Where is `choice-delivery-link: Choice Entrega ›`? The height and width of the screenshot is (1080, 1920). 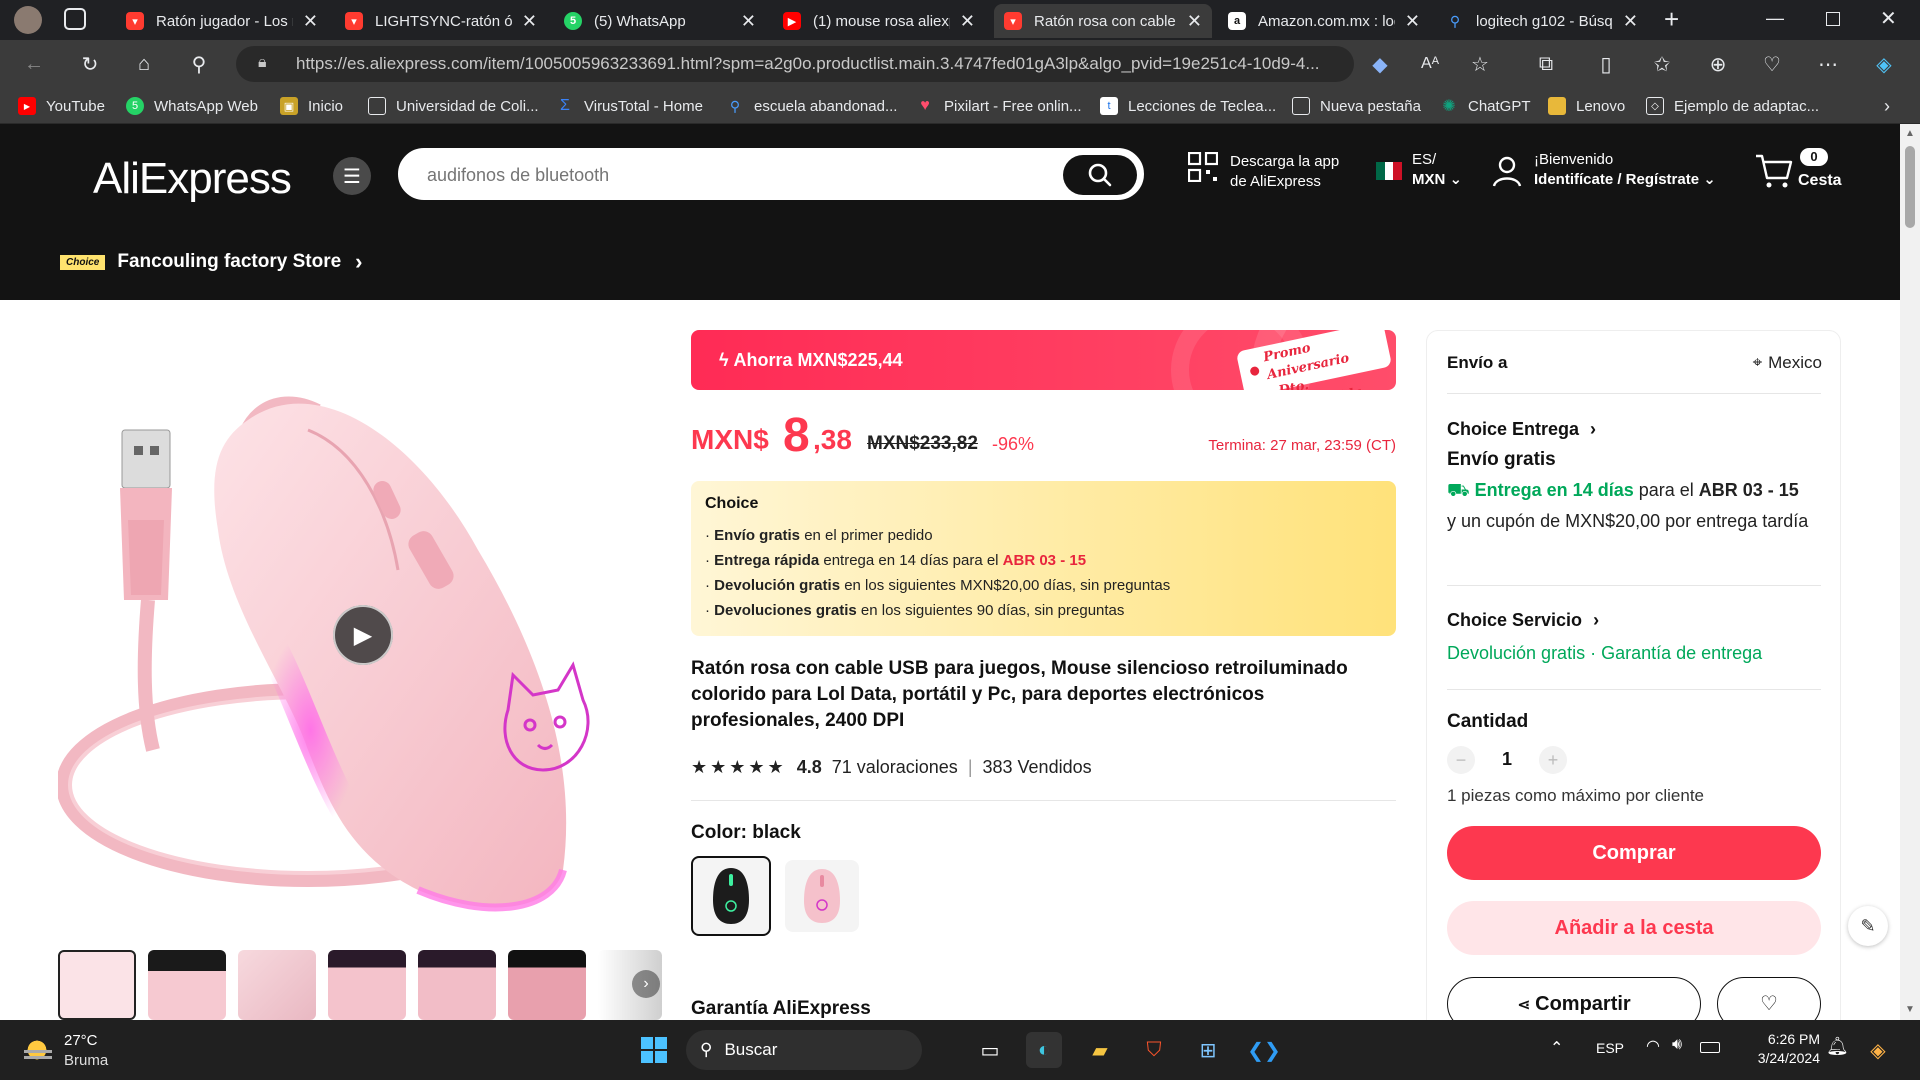
choice-delivery-link: Choice Entrega › is located at coordinates (1521, 429).